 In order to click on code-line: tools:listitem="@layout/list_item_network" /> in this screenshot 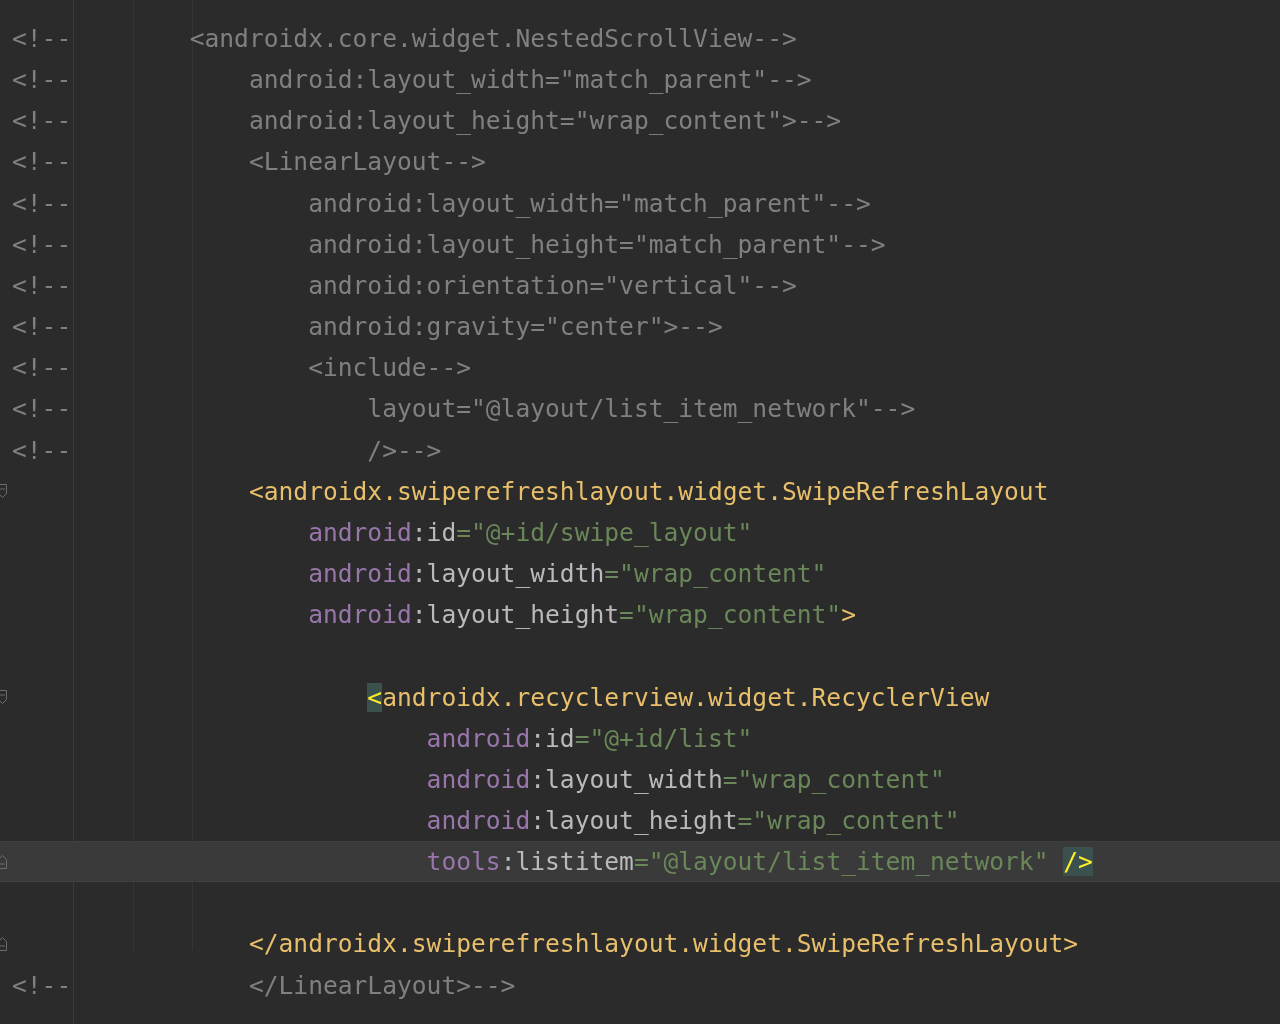, I will do `click(759, 862)`.